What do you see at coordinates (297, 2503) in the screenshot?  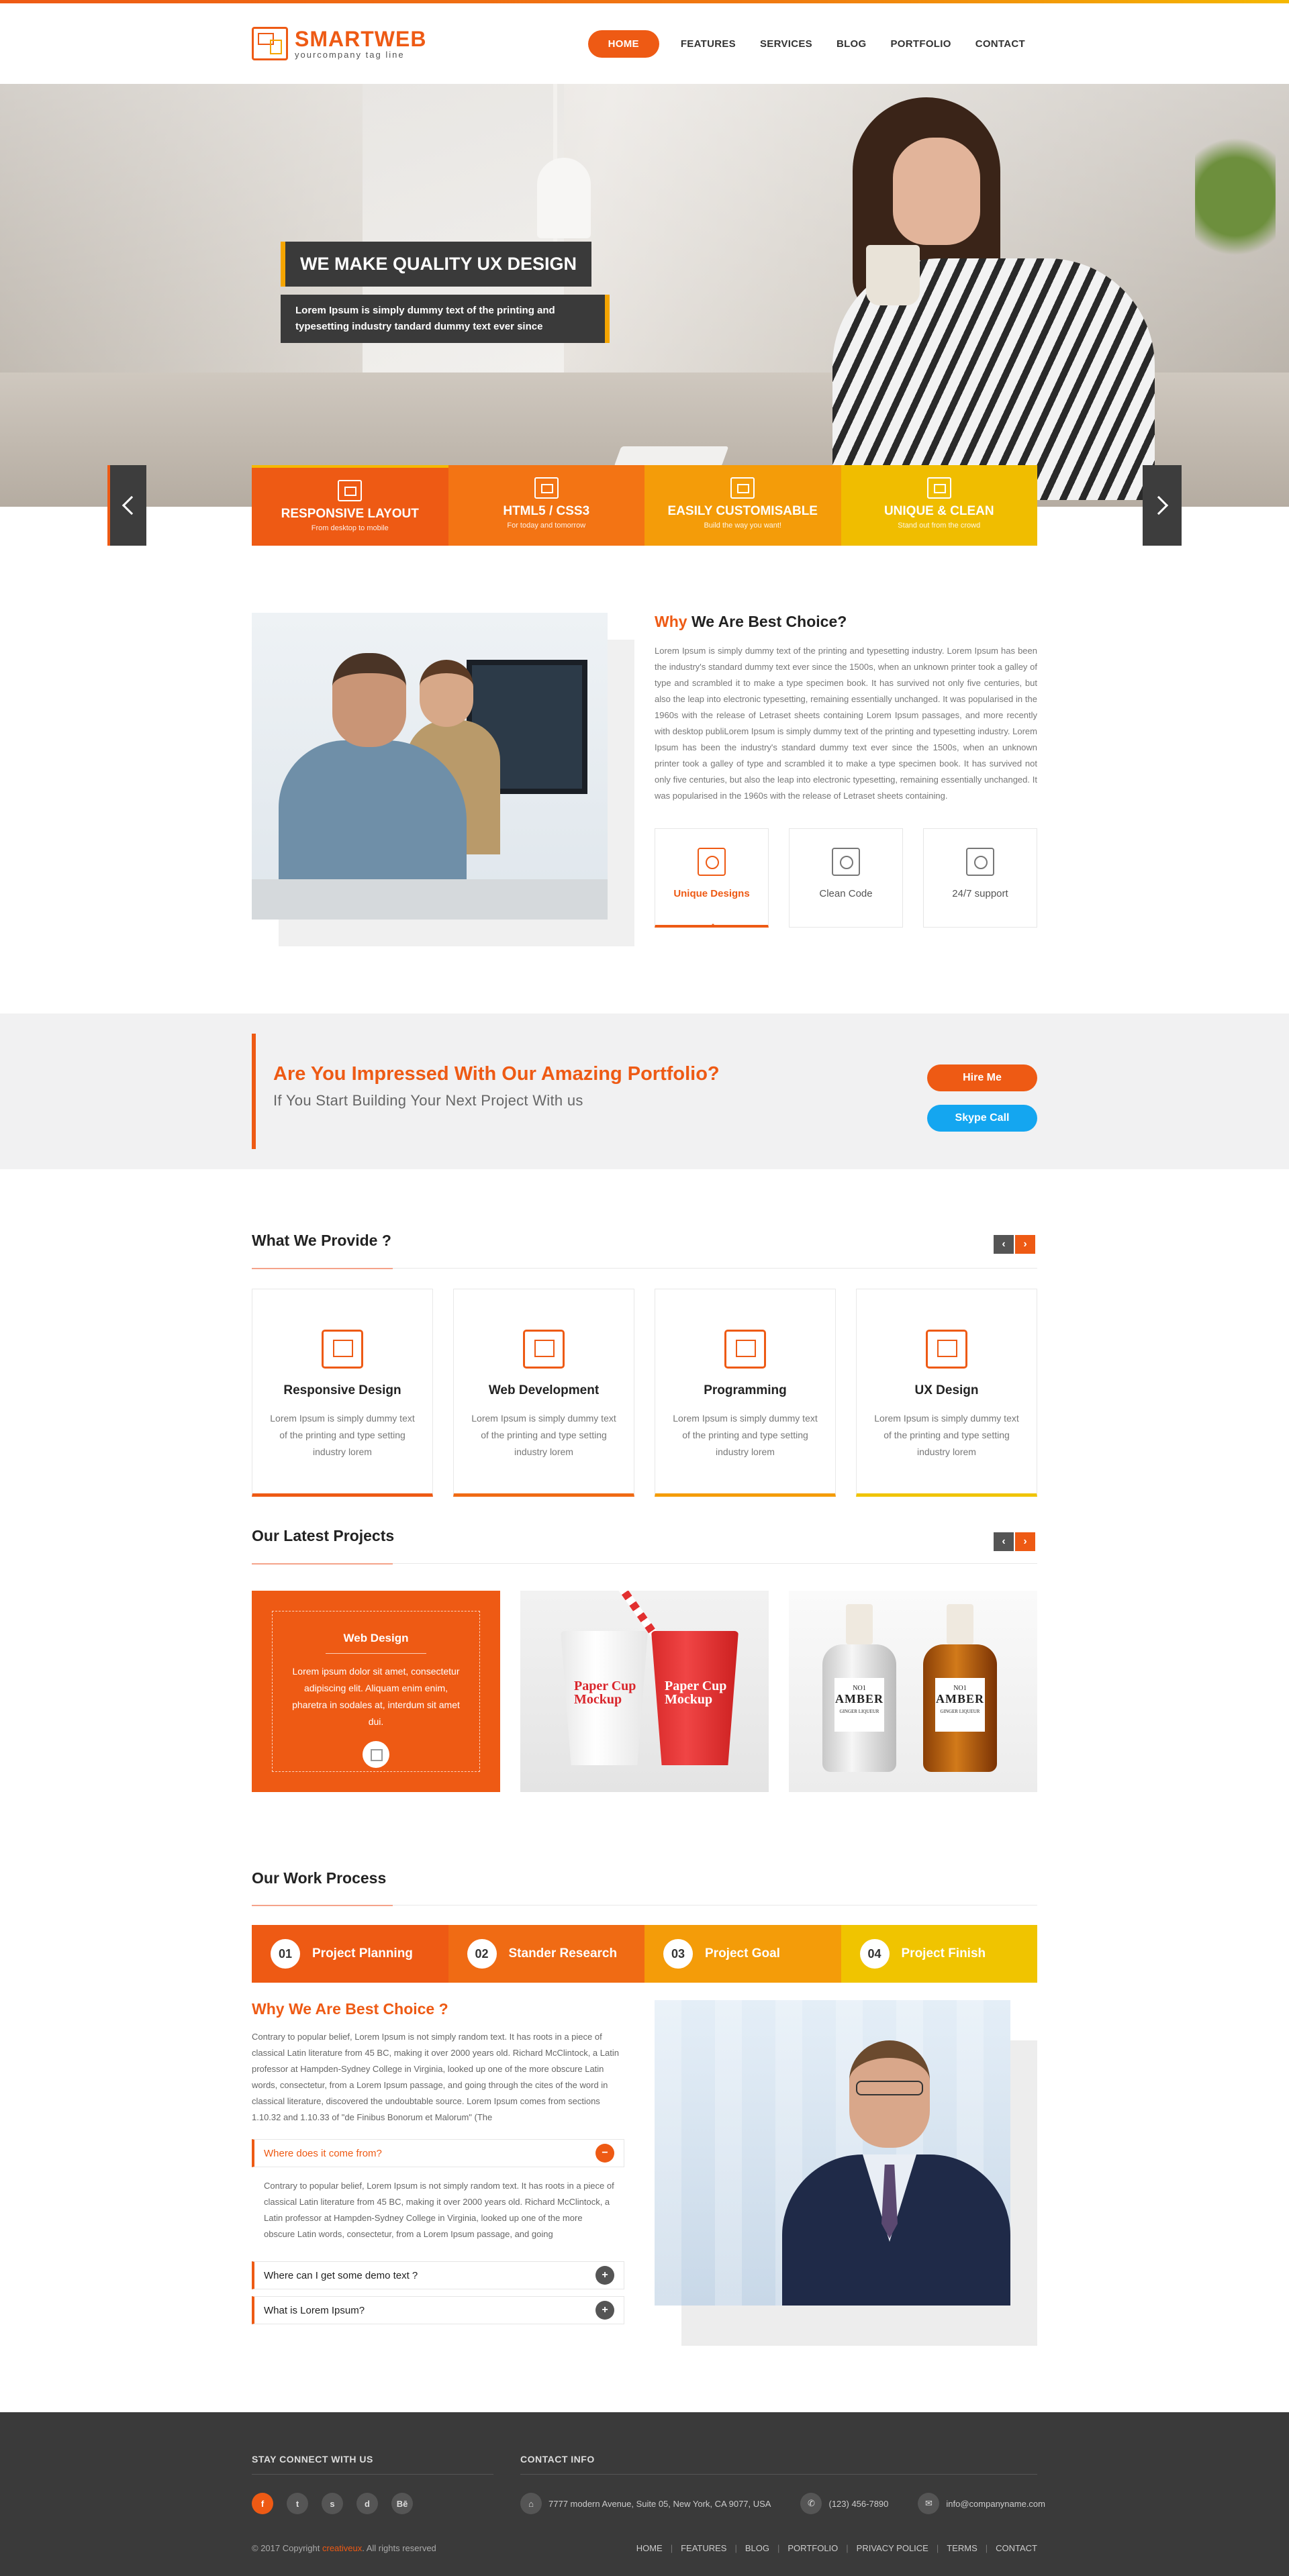 I see `twitter-icon: t` at bounding box center [297, 2503].